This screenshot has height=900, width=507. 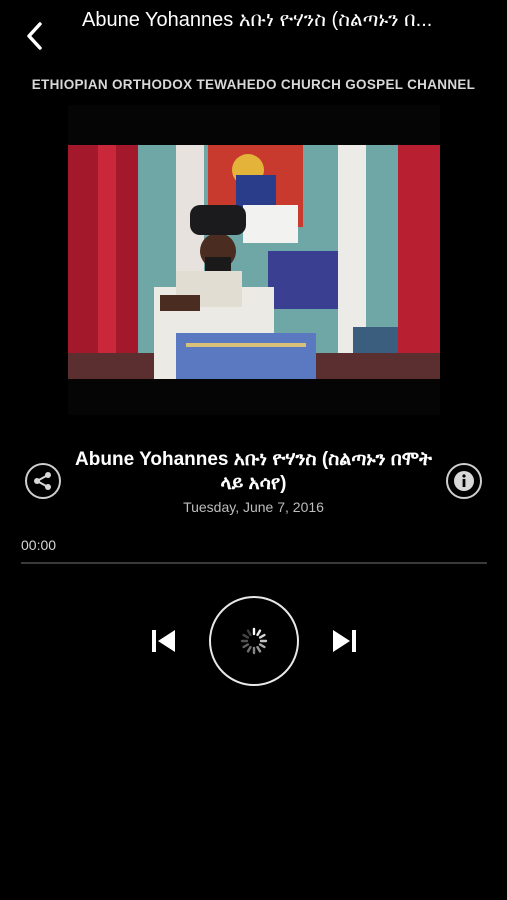 I want to click on info-button, so click(x=464, y=481).